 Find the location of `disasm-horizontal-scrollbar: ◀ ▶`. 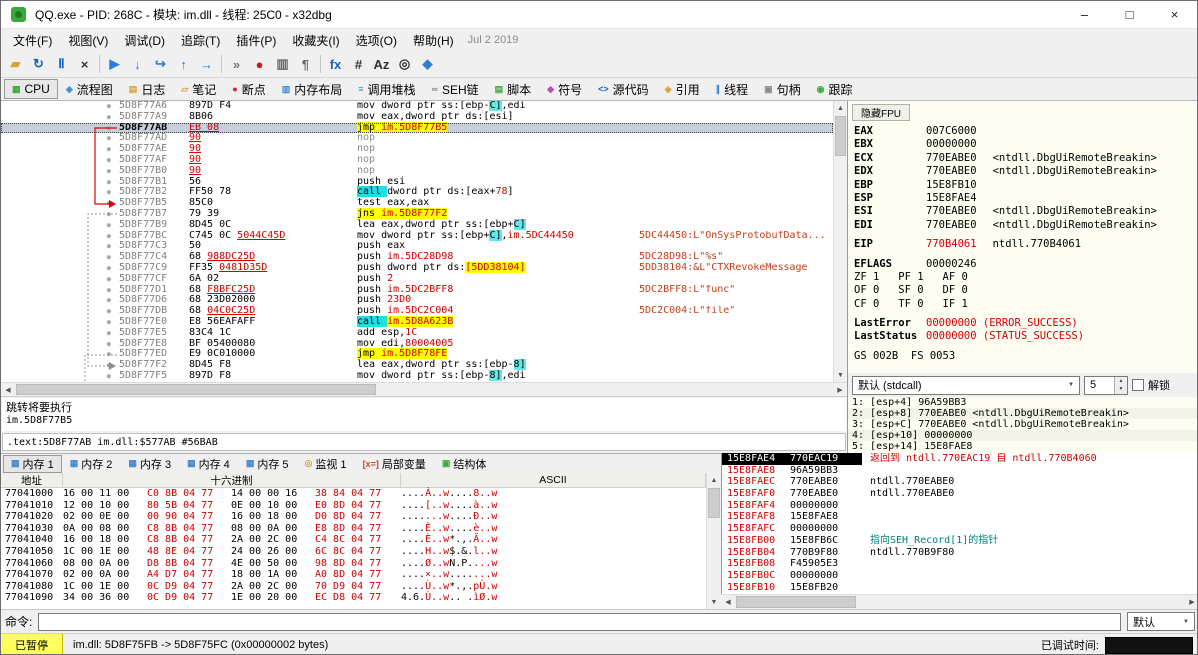

disasm-horizontal-scrollbar: ◀ ▶ is located at coordinates (424, 389).